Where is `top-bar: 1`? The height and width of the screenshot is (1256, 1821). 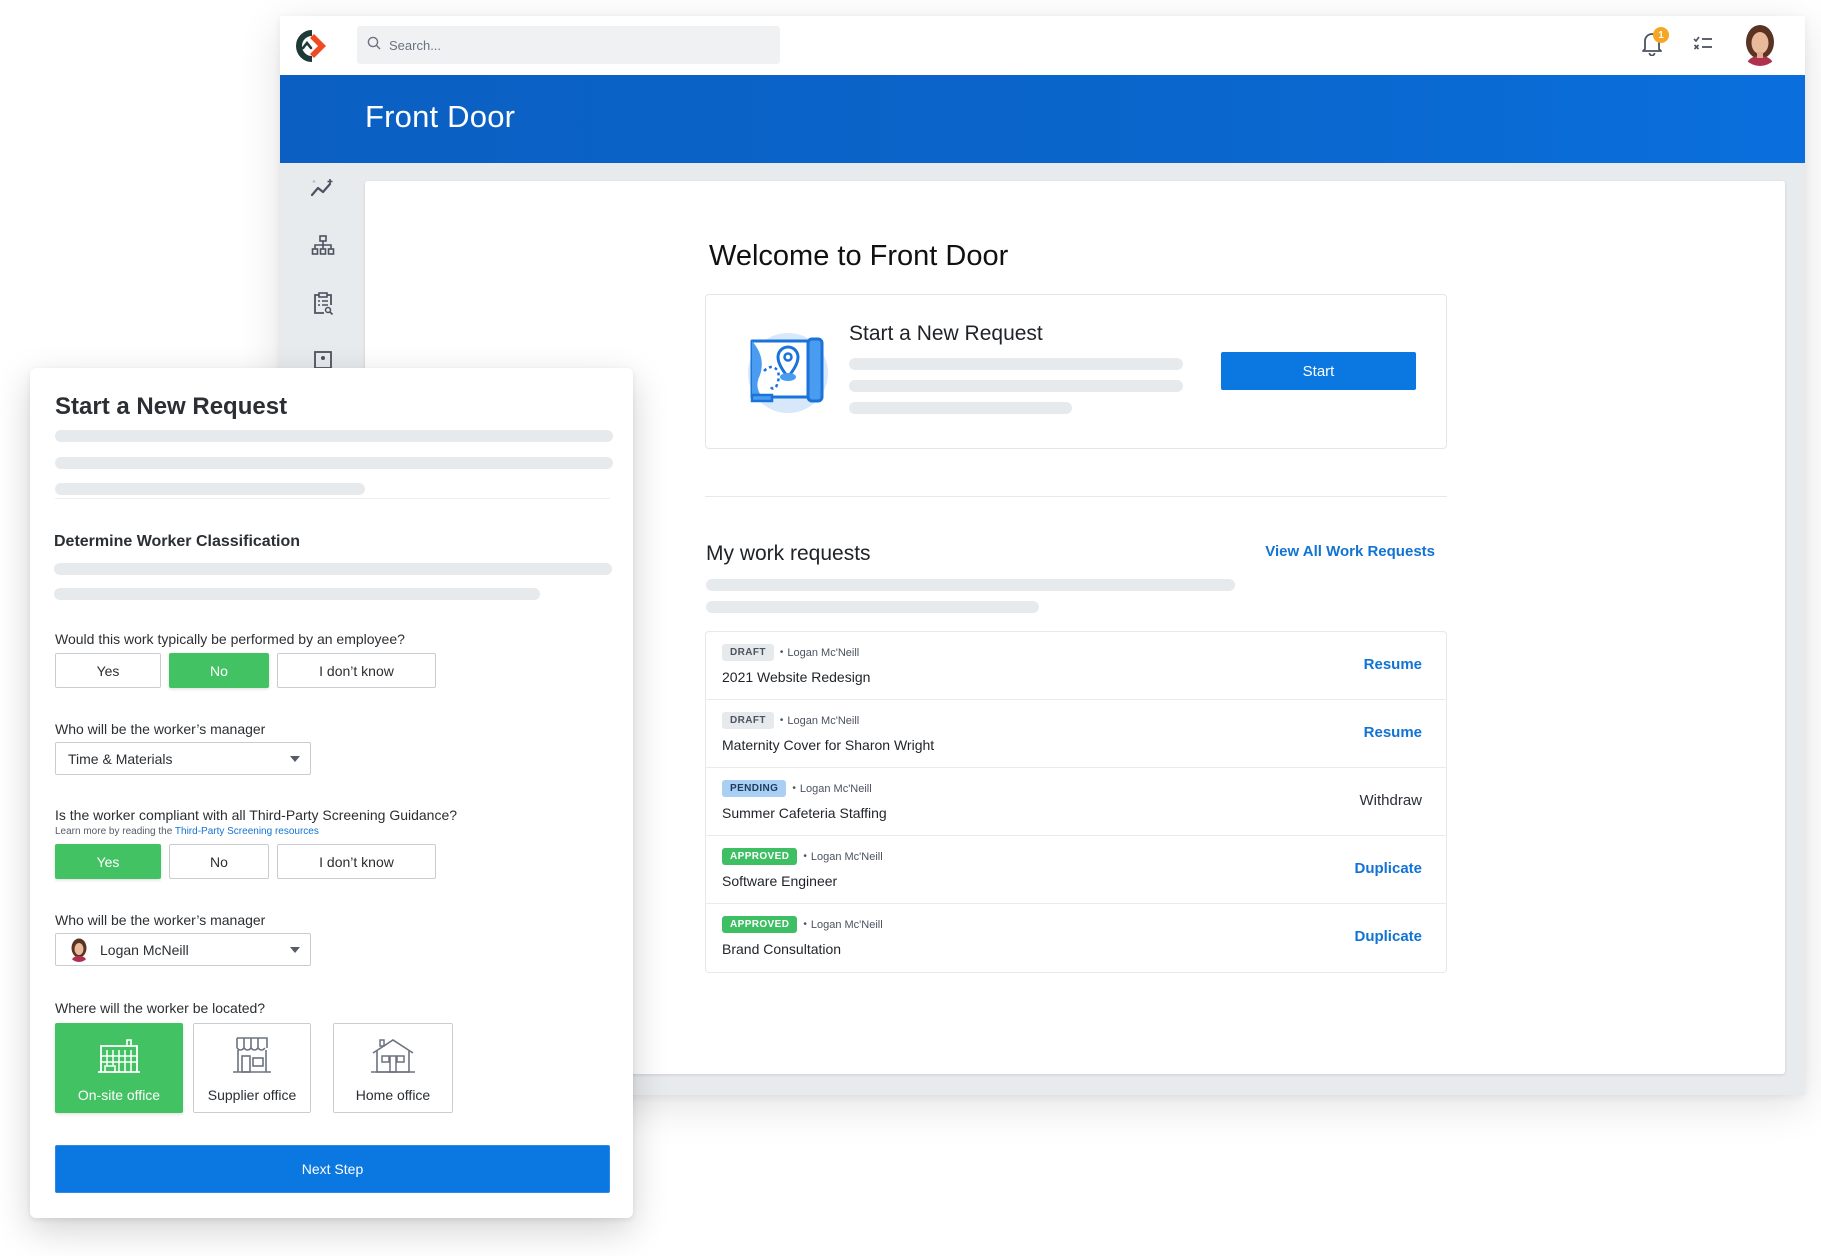
top-bar: 1 is located at coordinates (1042, 45).